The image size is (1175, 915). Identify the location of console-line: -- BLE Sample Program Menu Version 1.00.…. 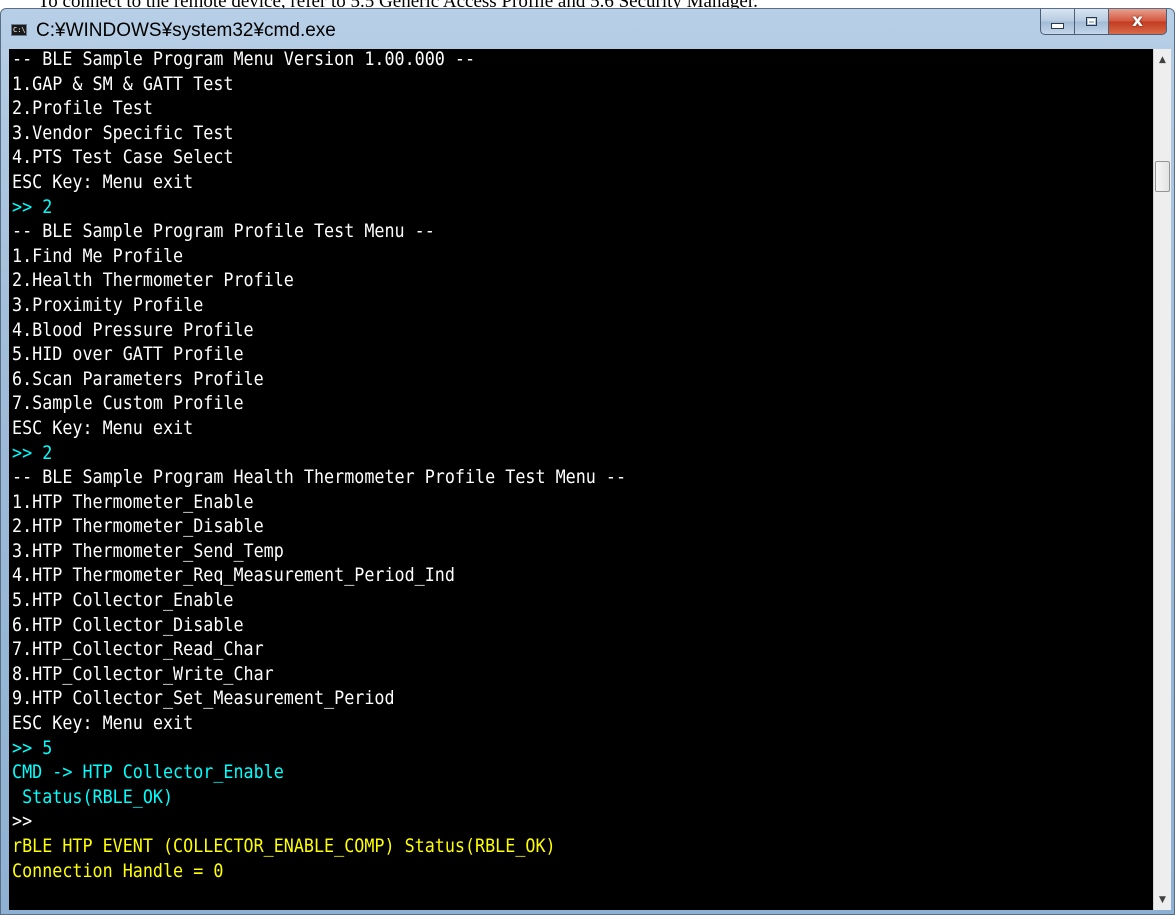
(244, 59).